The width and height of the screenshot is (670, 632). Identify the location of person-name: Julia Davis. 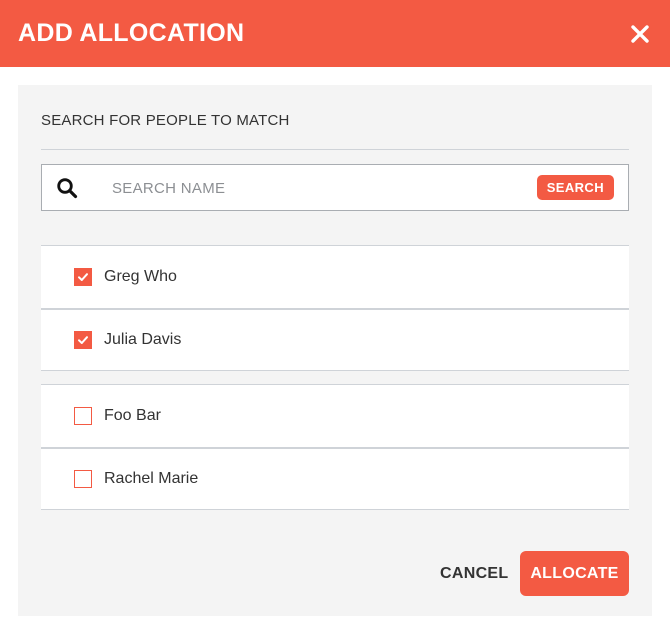
(143, 339).